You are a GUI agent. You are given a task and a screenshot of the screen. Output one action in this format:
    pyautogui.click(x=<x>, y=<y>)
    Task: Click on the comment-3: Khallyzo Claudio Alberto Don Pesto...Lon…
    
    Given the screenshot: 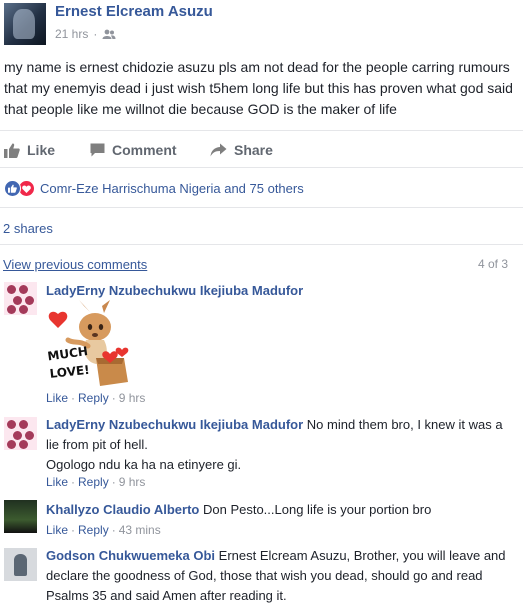 What is the action you would take?
    pyautogui.click(x=281, y=510)
    